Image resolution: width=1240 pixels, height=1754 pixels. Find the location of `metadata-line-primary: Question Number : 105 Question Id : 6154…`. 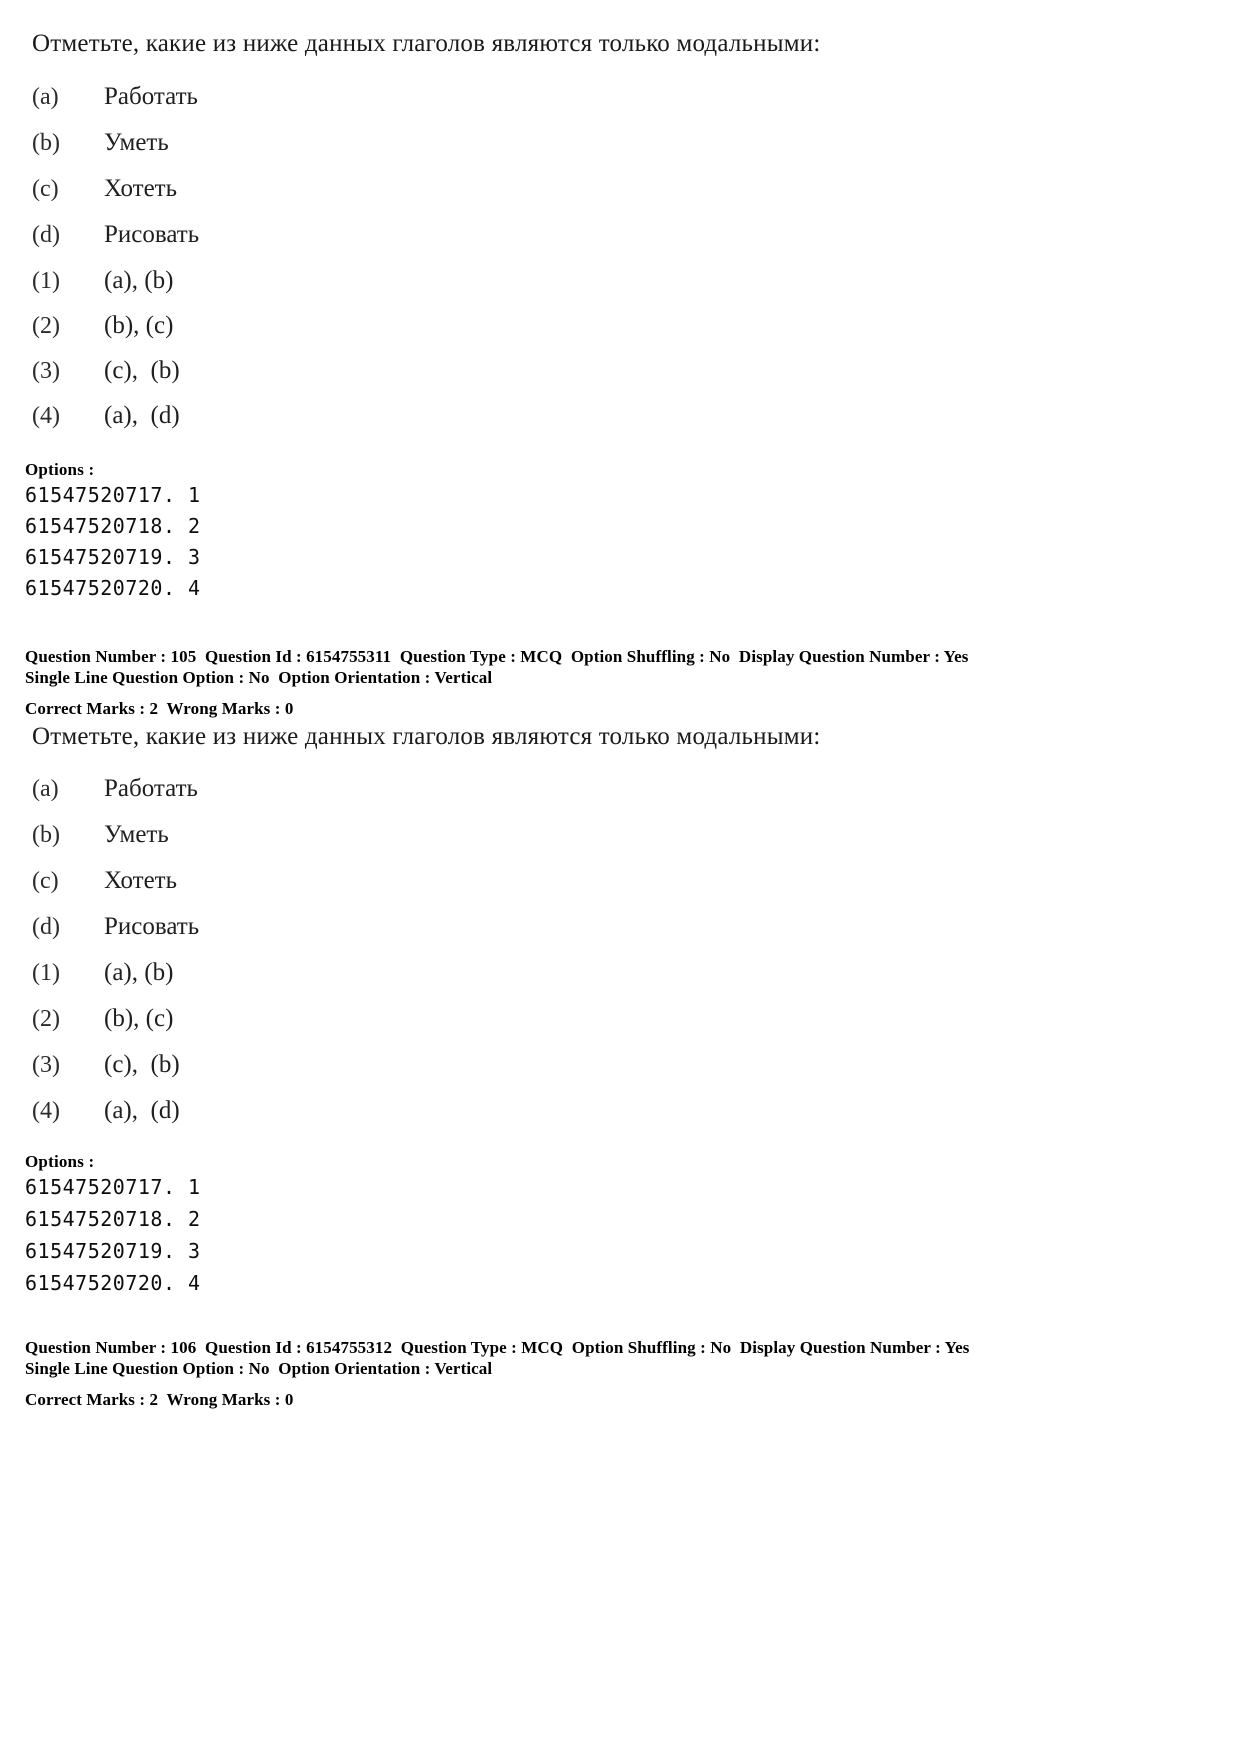

metadata-line-primary: Question Number : 105 Question Id : 6154… is located at coordinates (497, 656).